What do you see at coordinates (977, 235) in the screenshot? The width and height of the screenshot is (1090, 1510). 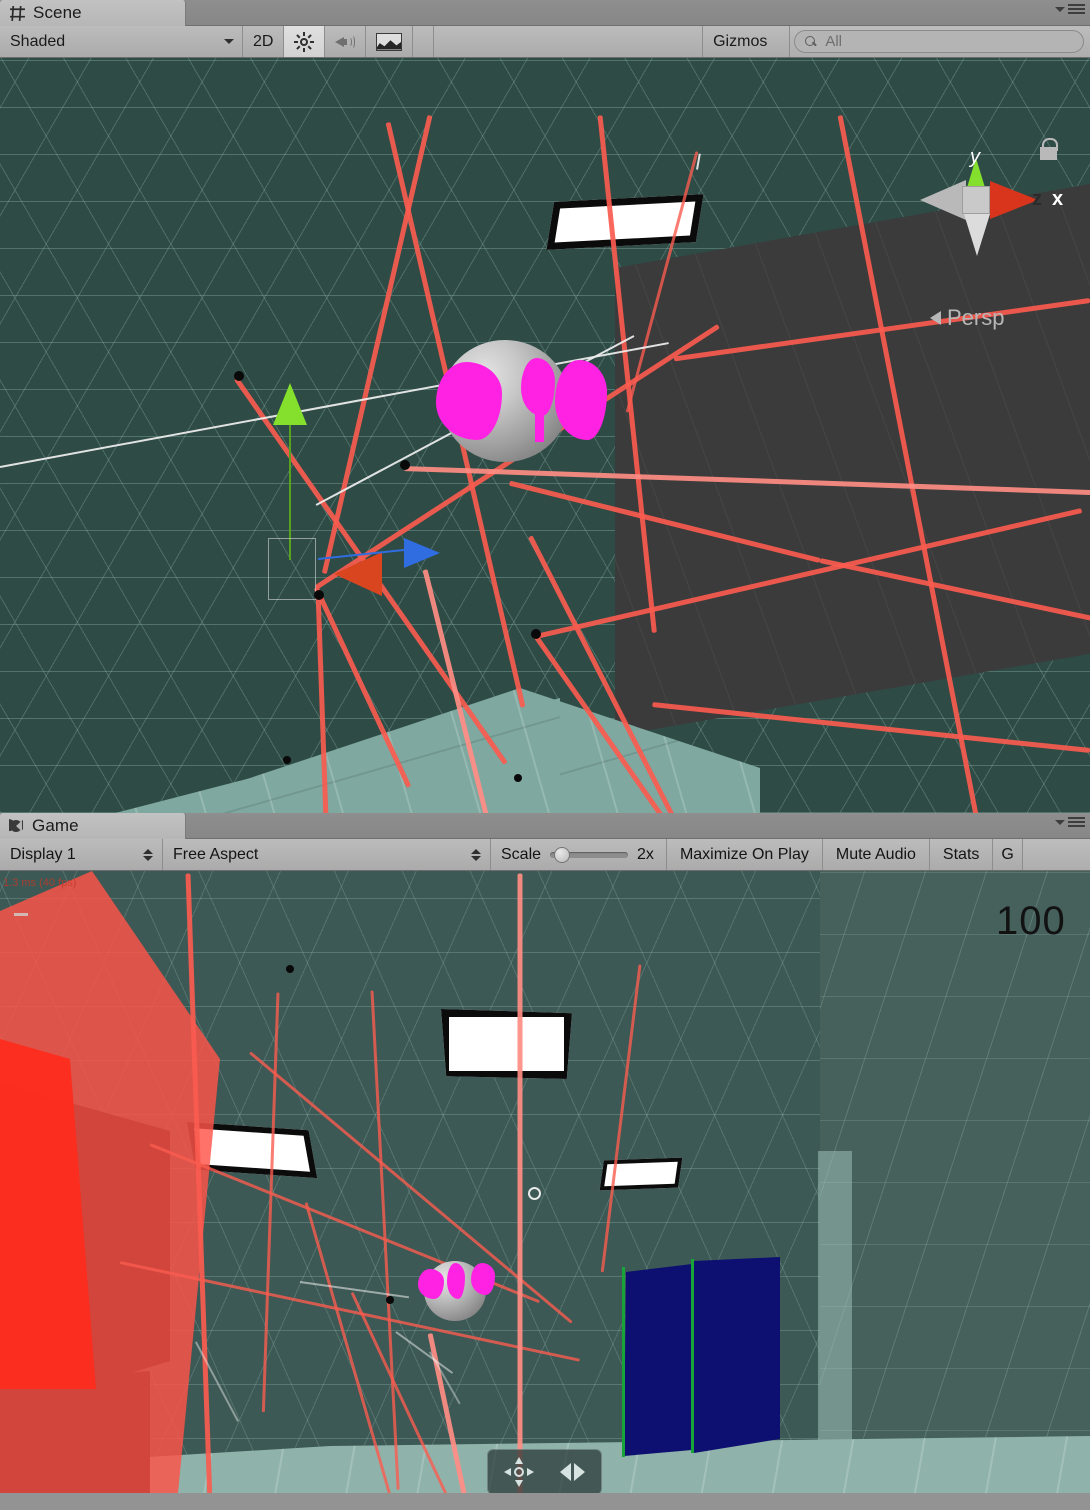 I see `axis-negy-cone` at bounding box center [977, 235].